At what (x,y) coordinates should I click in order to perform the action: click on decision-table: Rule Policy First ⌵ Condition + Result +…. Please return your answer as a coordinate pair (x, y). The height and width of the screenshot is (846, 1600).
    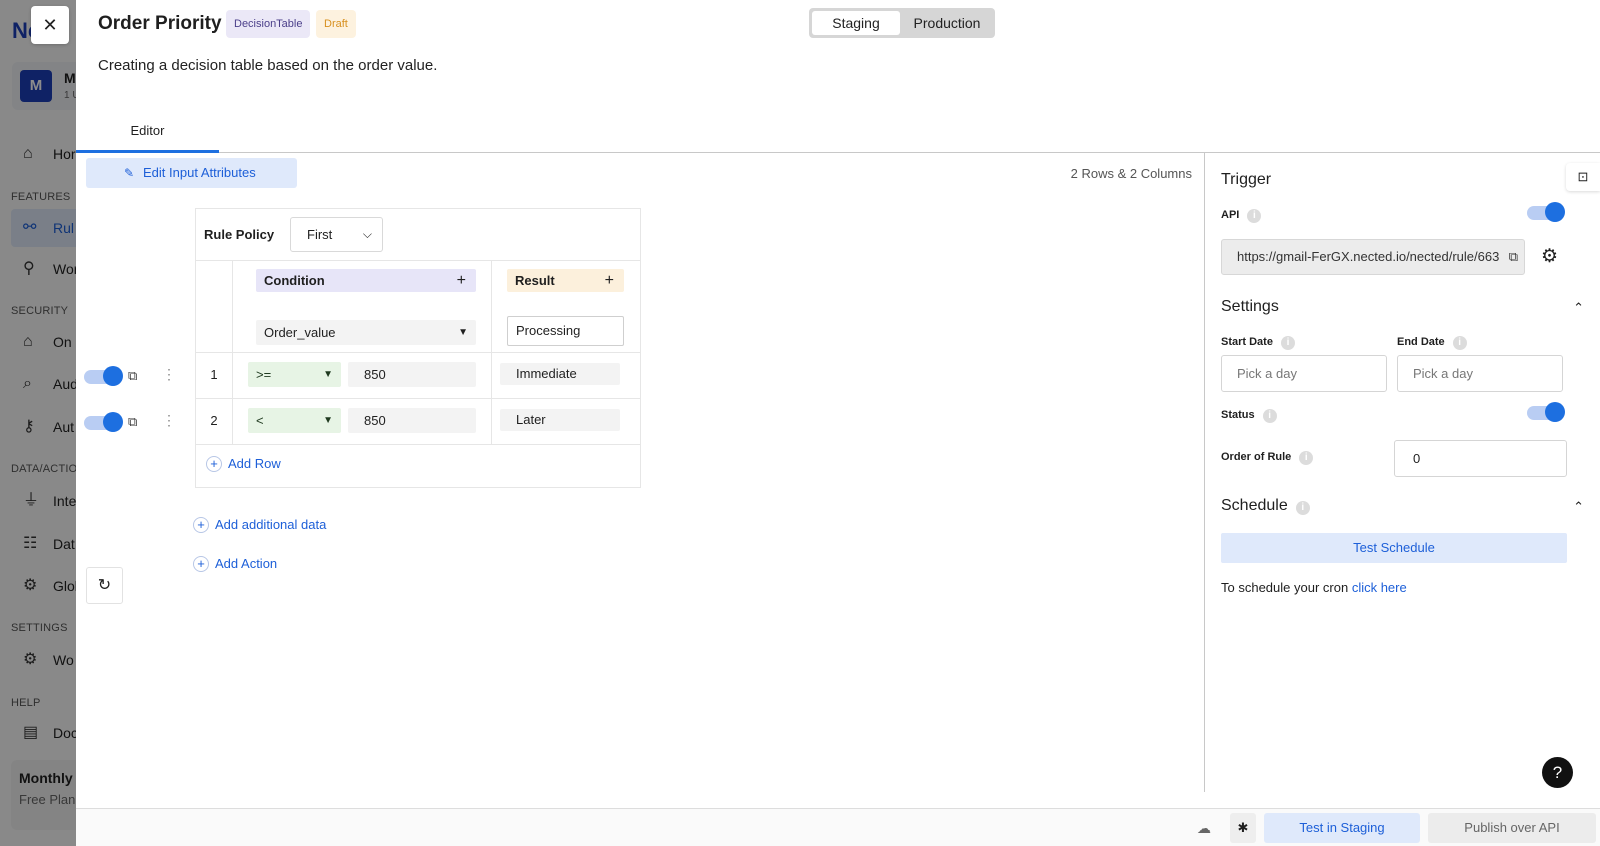
    Looking at the image, I should click on (418, 348).